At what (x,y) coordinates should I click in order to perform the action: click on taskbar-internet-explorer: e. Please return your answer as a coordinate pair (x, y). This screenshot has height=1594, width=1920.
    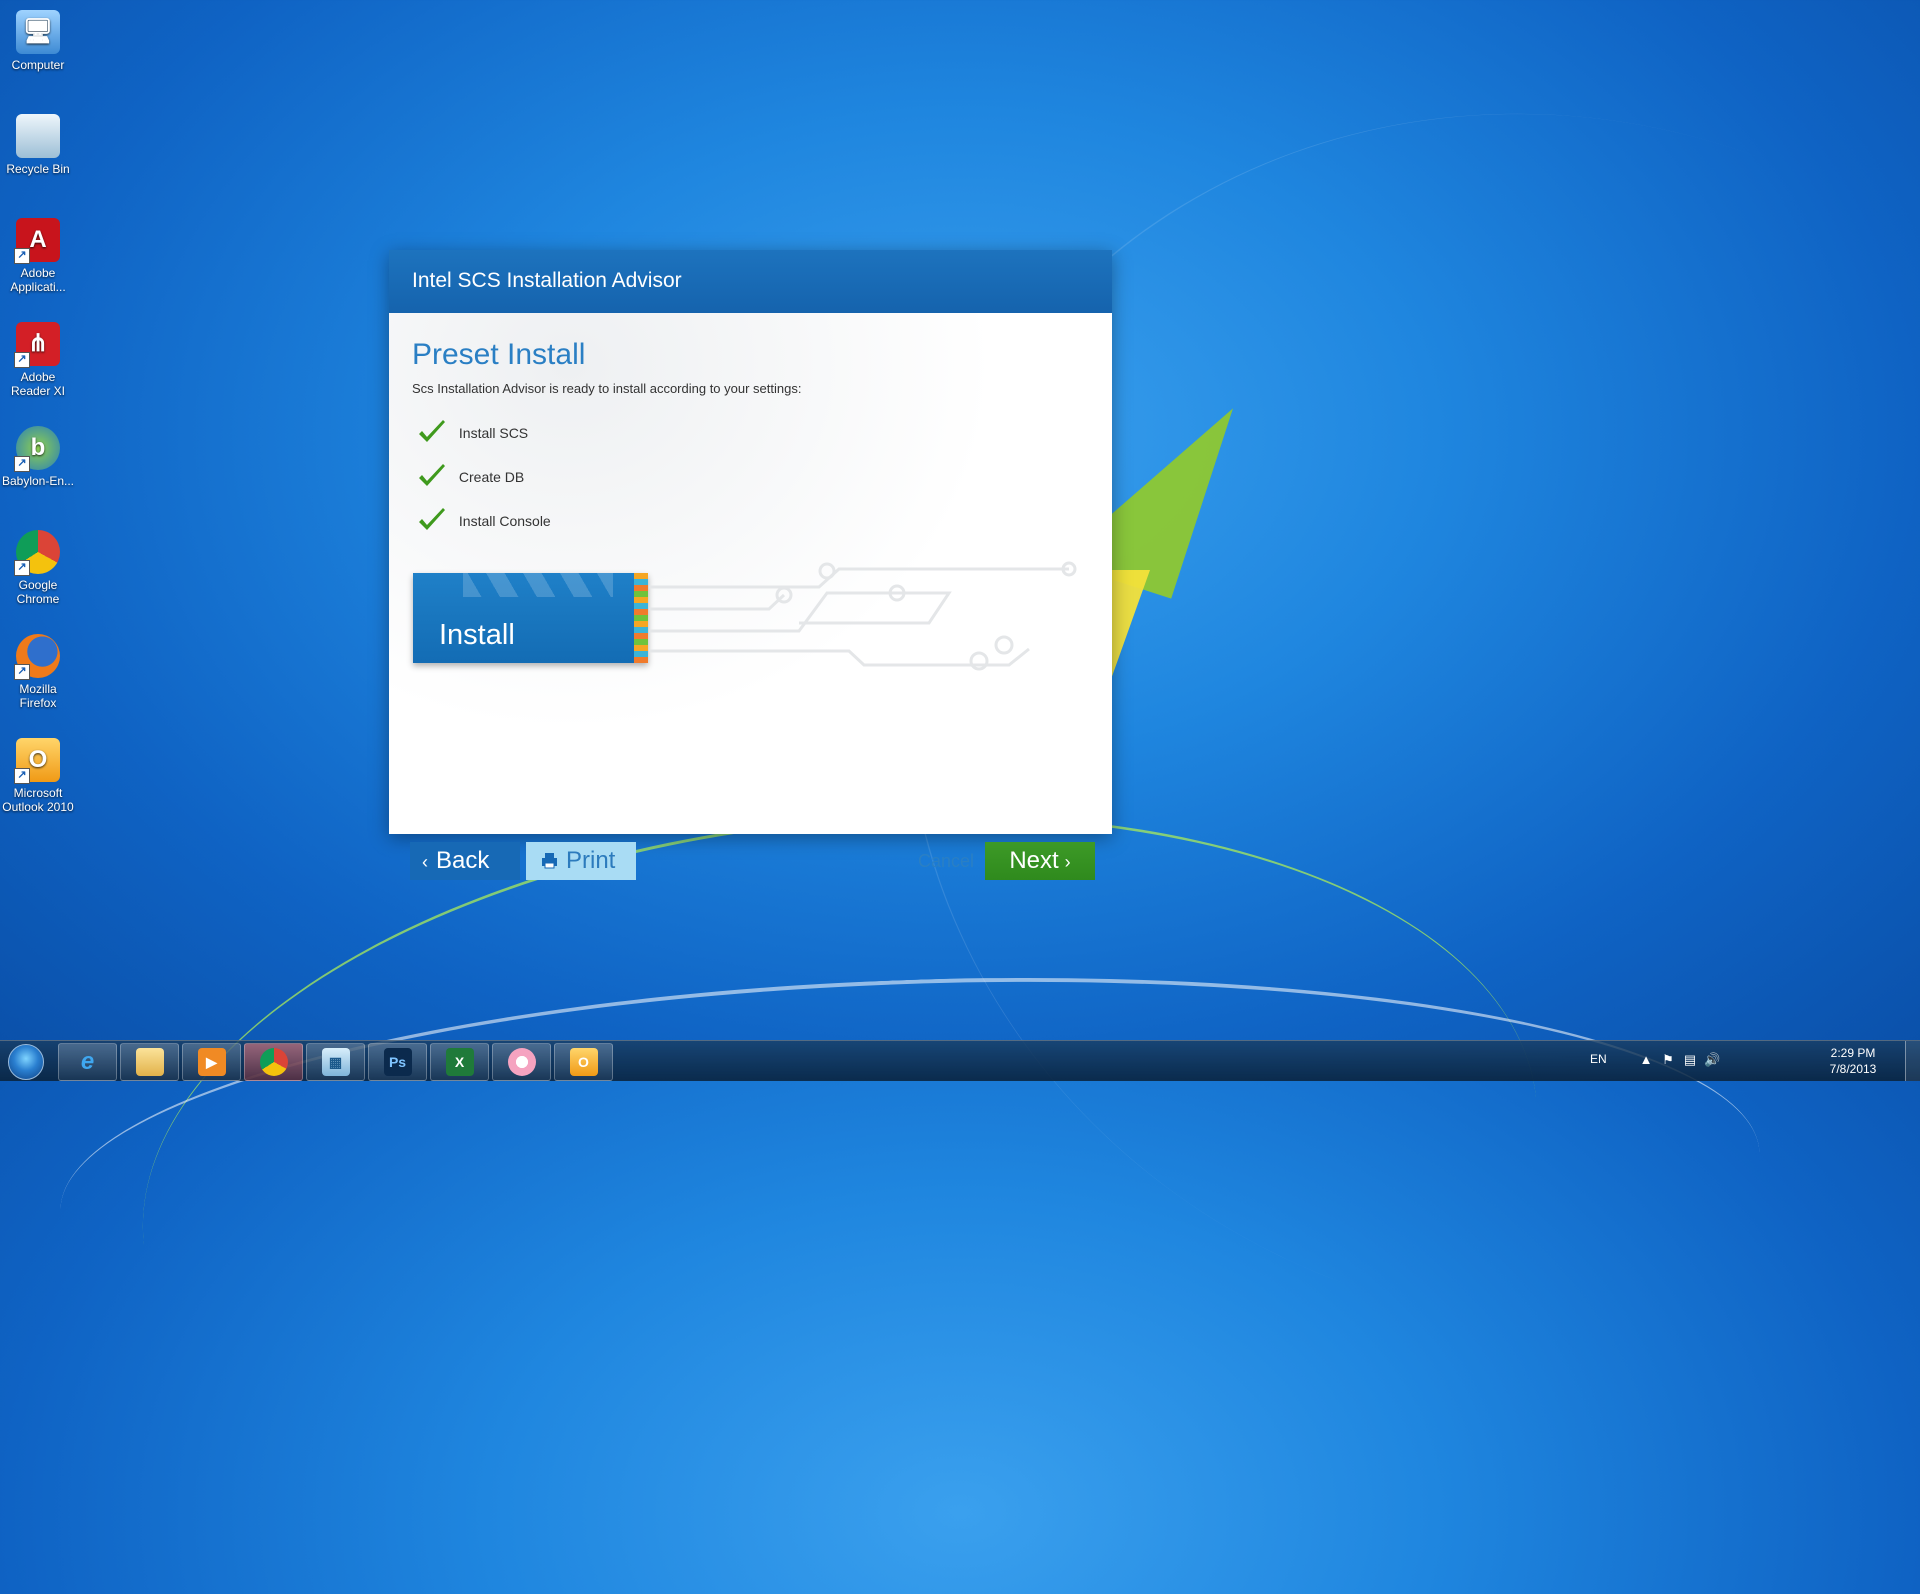
    Looking at the image, I should click on (87, 1062).